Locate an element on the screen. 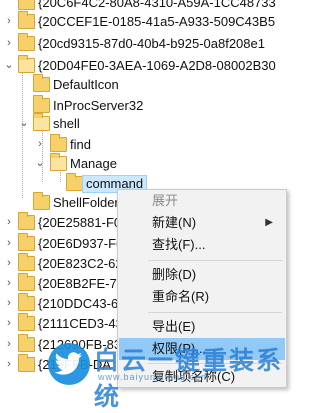 This screenshot has height=413, width=320. tree-row-label: Manage is located at coordinates (93, 163).